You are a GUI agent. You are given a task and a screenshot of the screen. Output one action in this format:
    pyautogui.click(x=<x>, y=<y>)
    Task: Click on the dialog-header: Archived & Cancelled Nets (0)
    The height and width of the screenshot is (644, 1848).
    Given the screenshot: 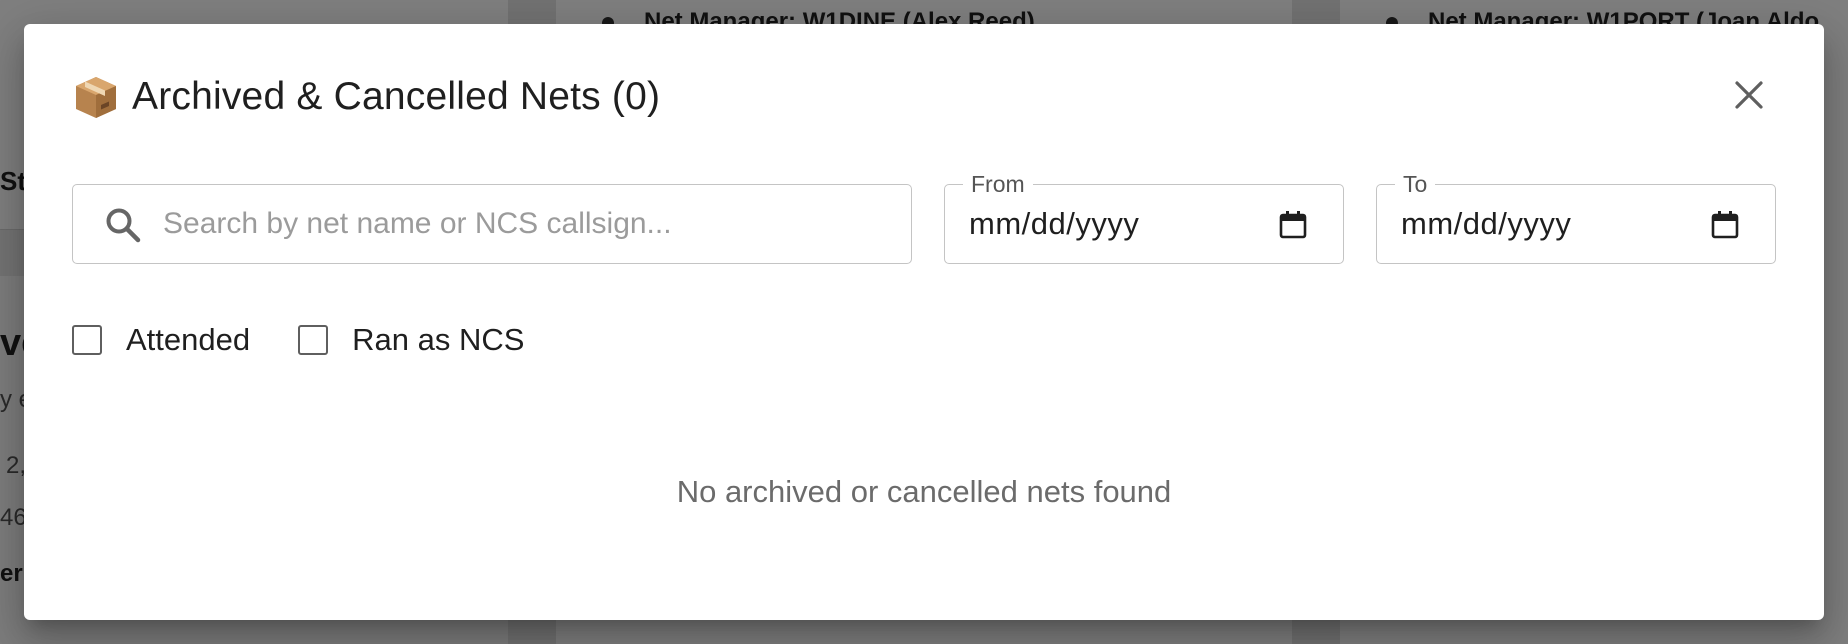 What is the action you would take?
    pyautogui.click(x=366, y=97)
    